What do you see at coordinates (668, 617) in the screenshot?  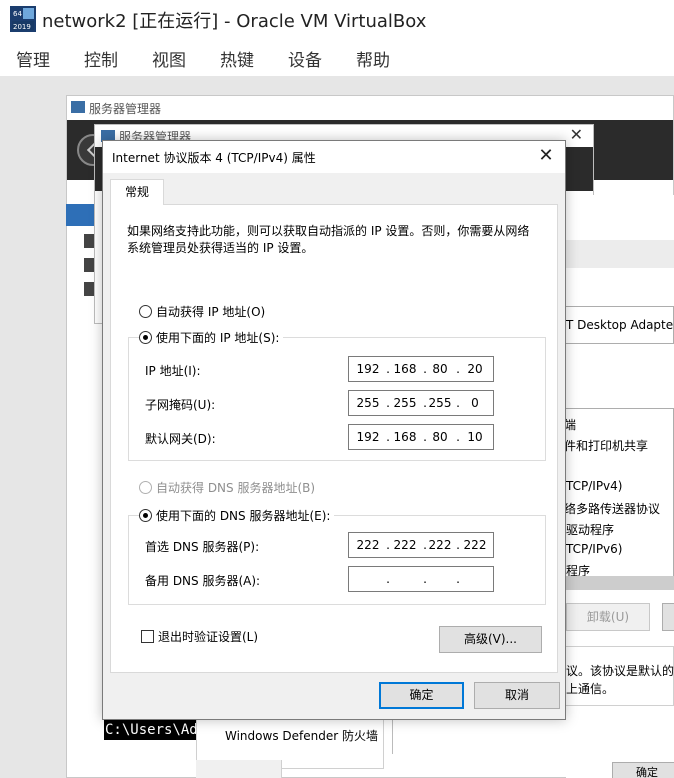 I see `properties-button` at bounding box center [668, 617].